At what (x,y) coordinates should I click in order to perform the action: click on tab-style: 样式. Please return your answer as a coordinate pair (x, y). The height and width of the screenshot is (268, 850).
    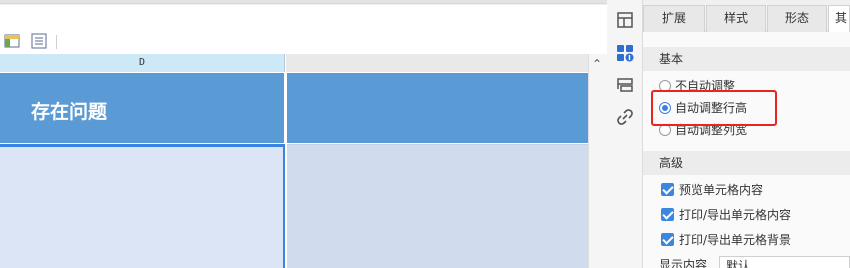
    Looking at the image, I should click on (736, 18).